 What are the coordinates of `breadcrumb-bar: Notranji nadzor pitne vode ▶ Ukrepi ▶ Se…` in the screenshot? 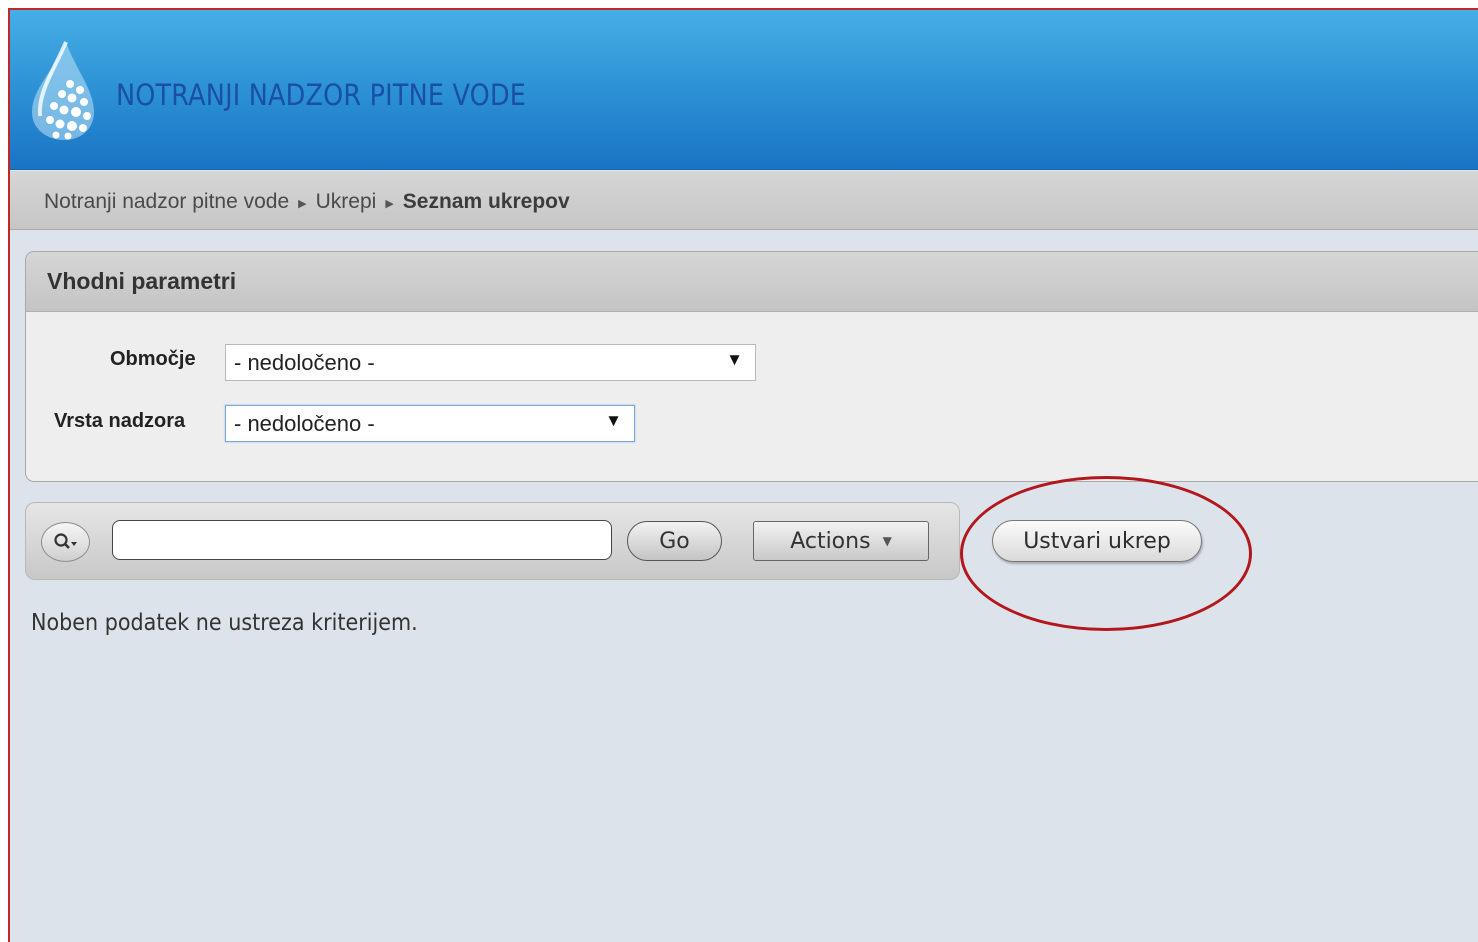 It's located at (744, 200).